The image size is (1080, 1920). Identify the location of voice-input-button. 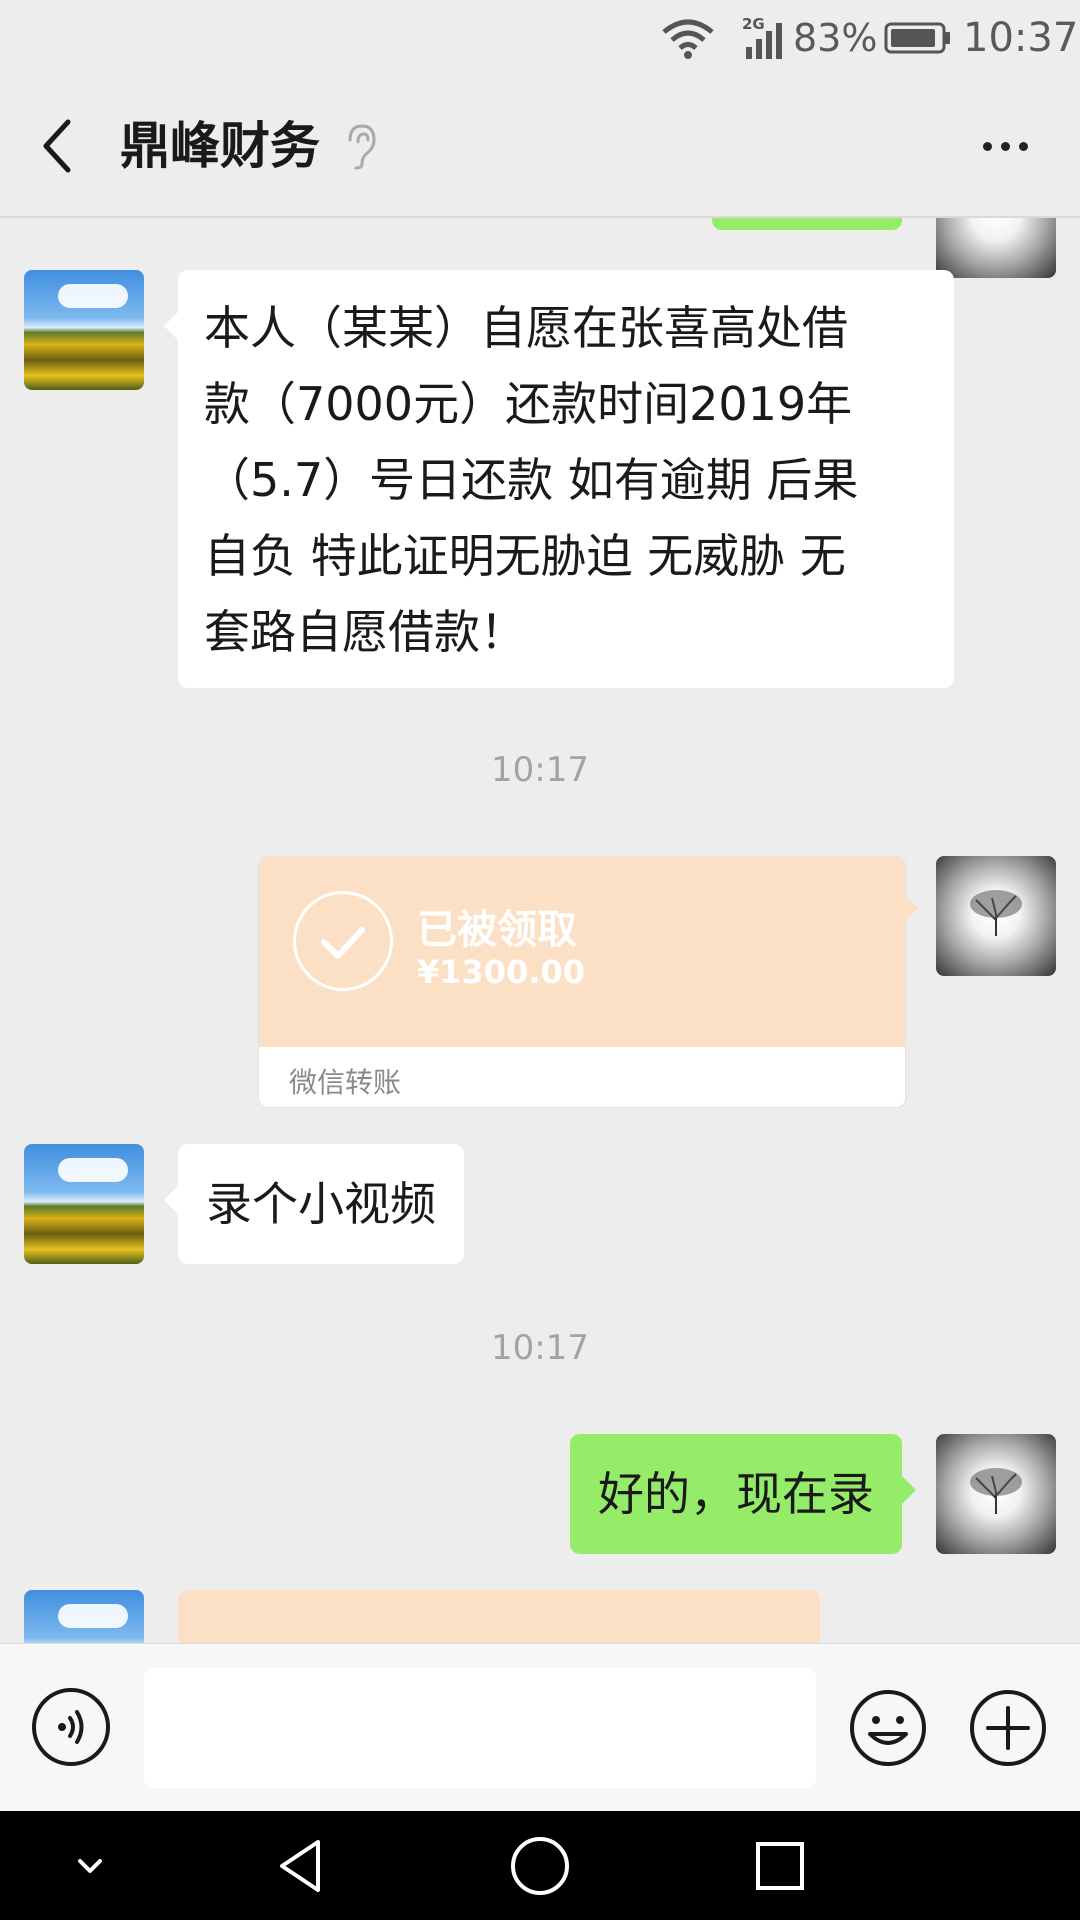
(71, 1727).